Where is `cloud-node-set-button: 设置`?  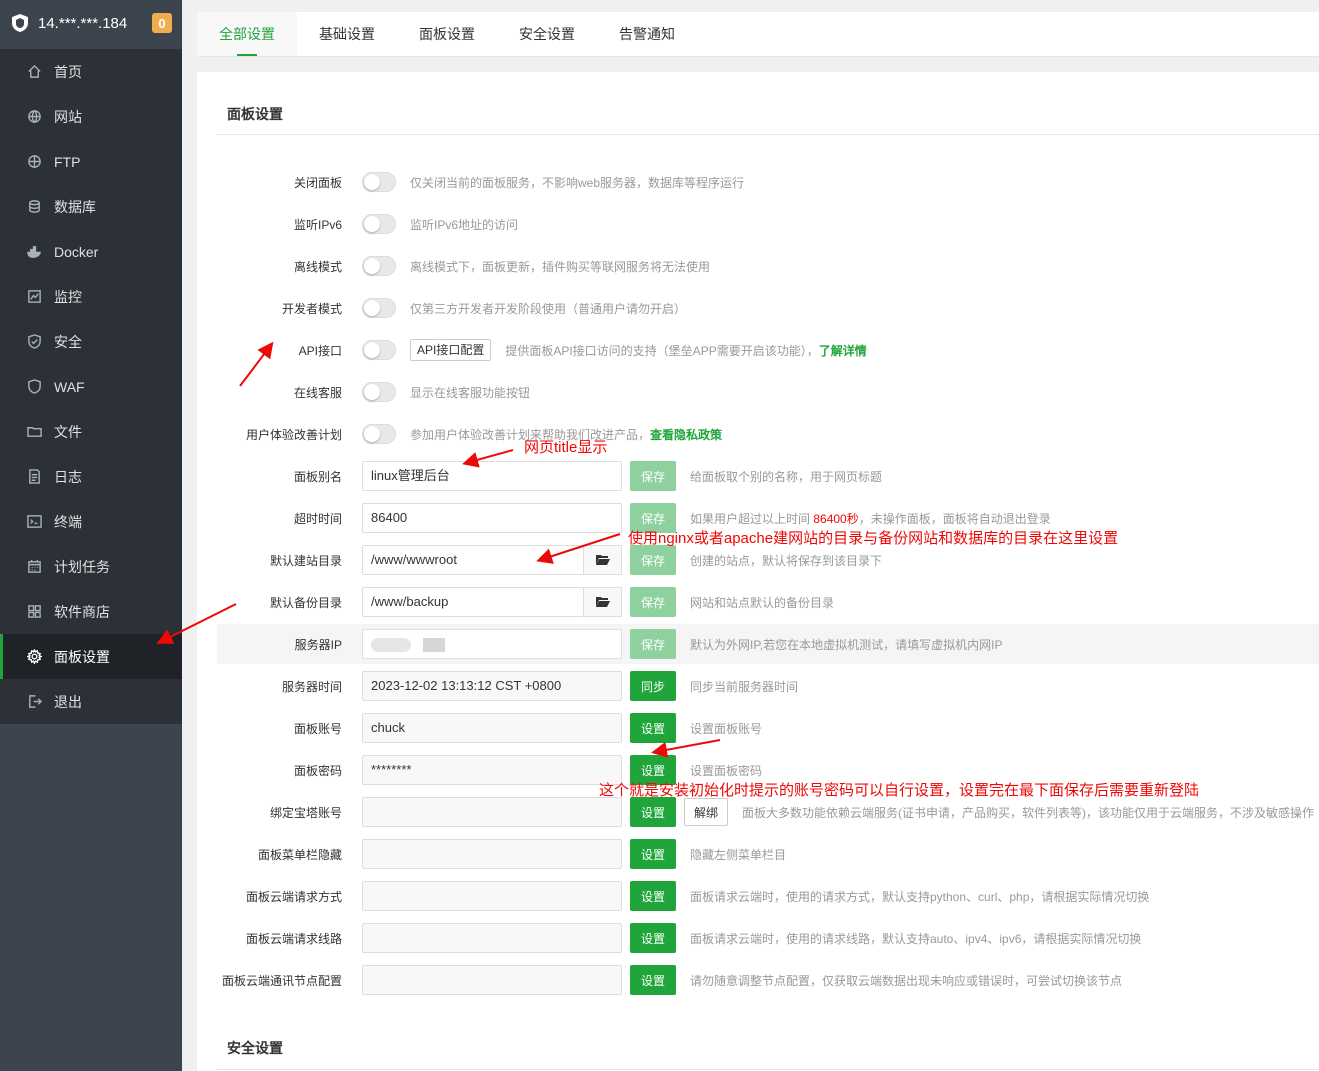
cloud-node-set-button: 设置 is located at coordinates (653, 980).